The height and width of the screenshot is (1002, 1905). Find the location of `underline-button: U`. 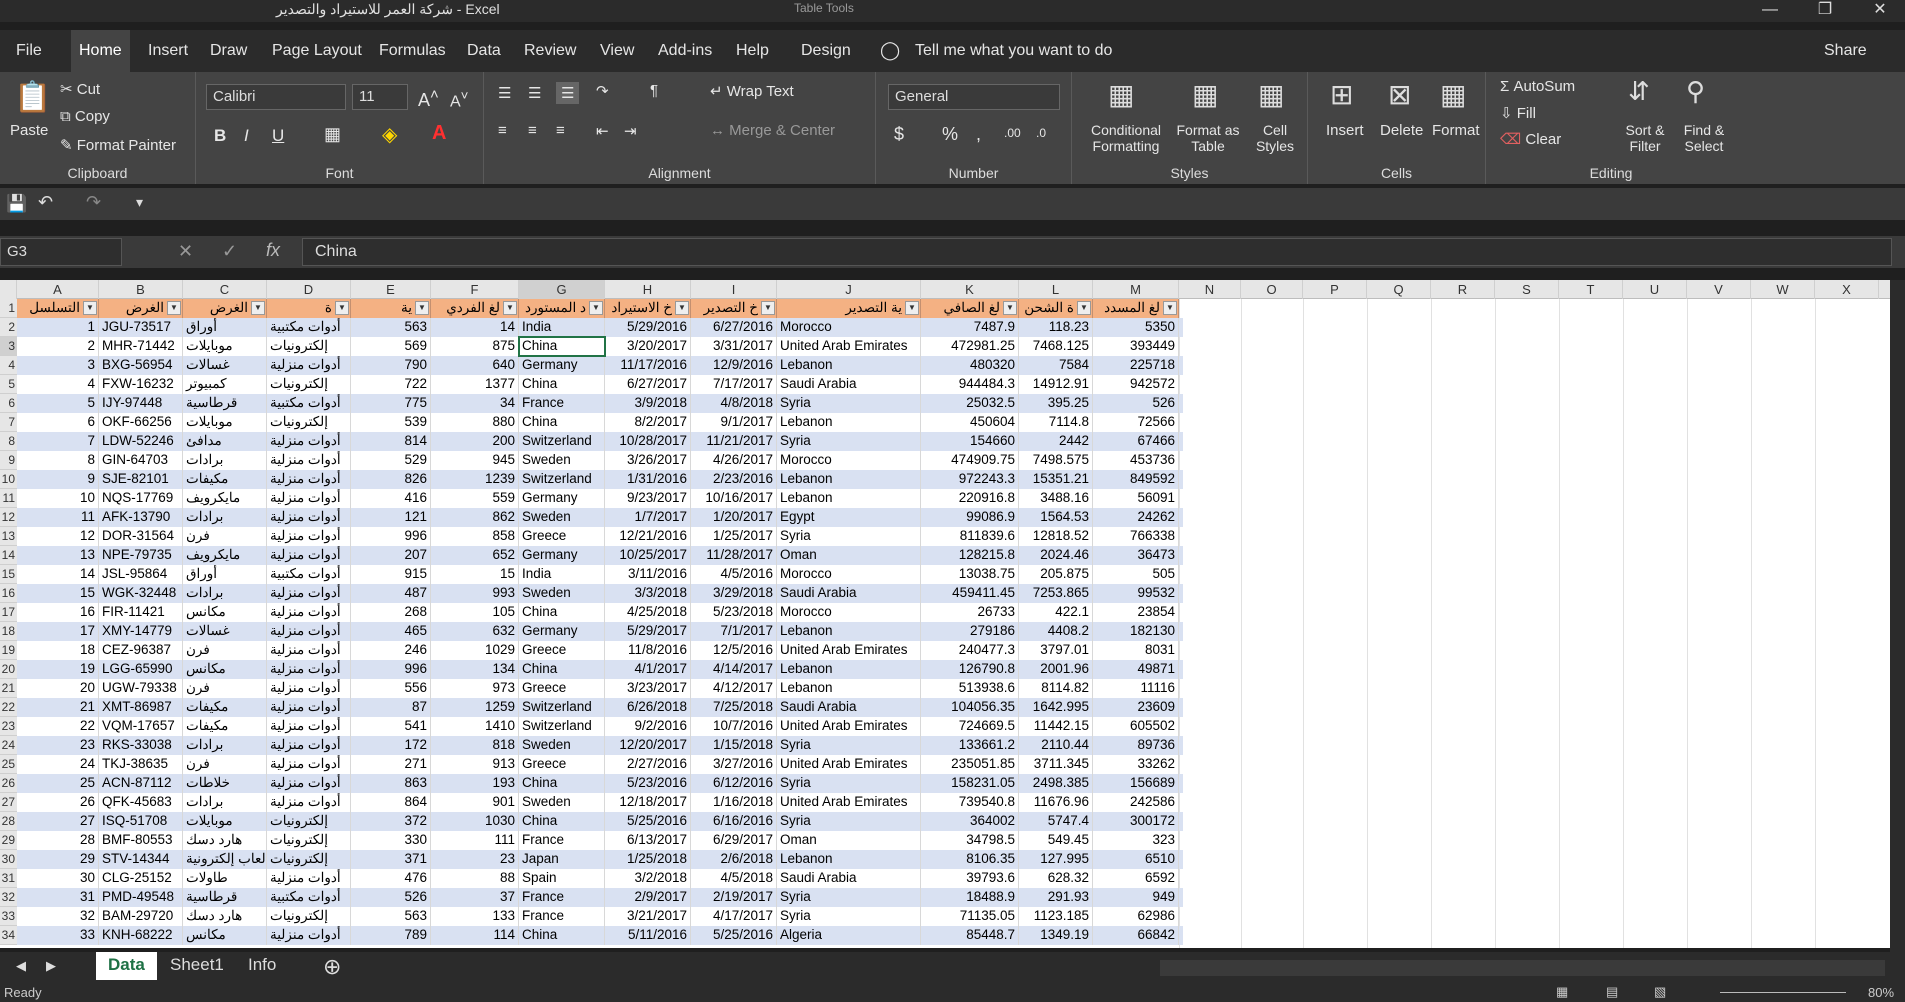

underline-button: U is located at coordinates (278, 136).